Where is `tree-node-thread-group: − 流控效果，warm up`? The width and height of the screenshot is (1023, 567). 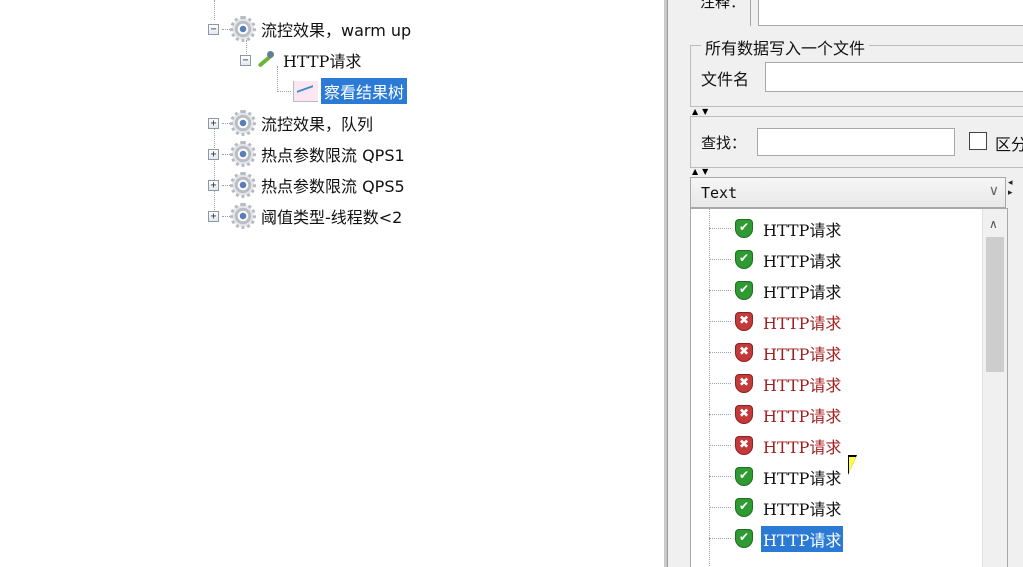 tree-node-thread-group: − 流控效果，warm up is located at coordinates (311, 29).